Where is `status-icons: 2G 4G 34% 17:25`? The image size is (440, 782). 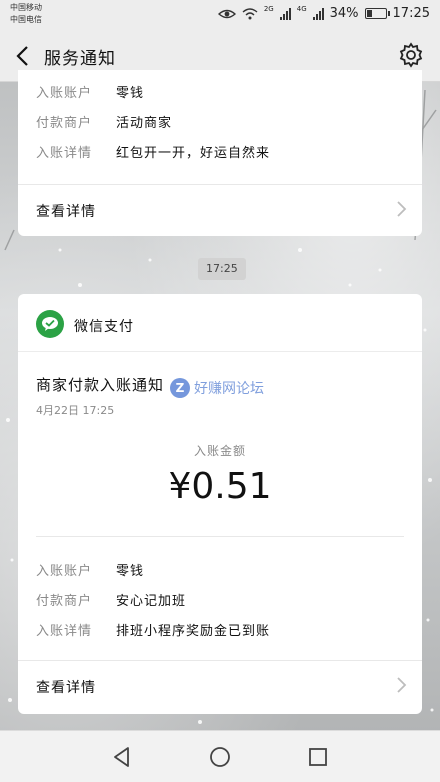
status-icons: 2G 4G 34% 17:25 is located at coordinates (323, 13).